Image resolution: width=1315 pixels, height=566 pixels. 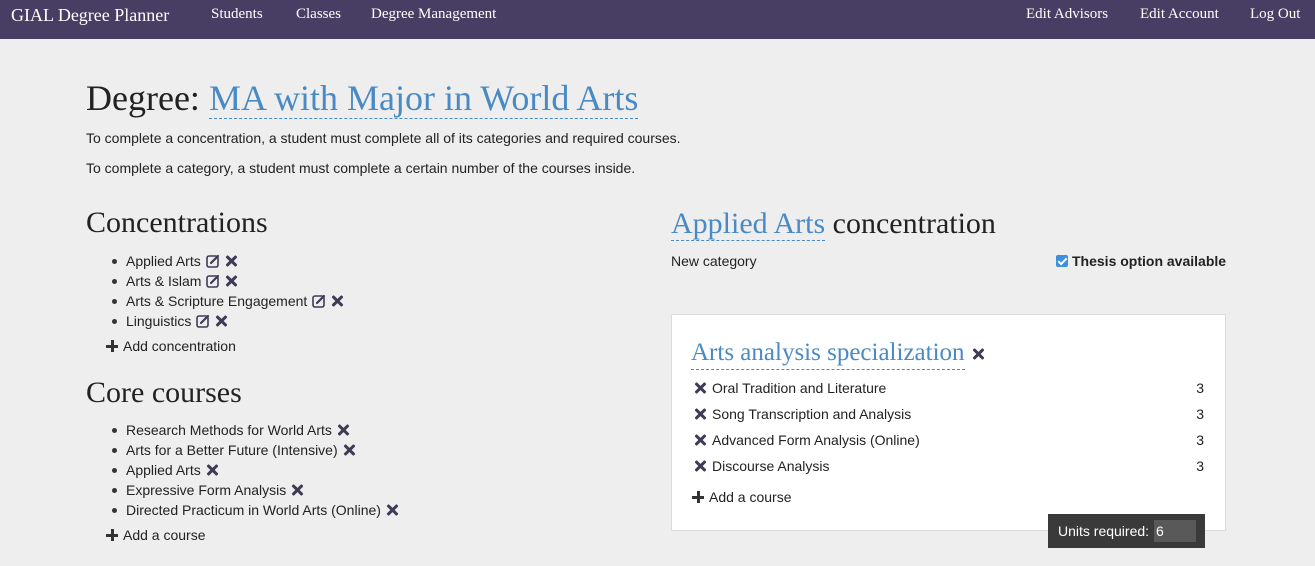 What do you see at coordinates (1067, 14) in the screenshot?
I see `nav-edit-advisors: Edit Advisors` at bounding box center [1067, 14].